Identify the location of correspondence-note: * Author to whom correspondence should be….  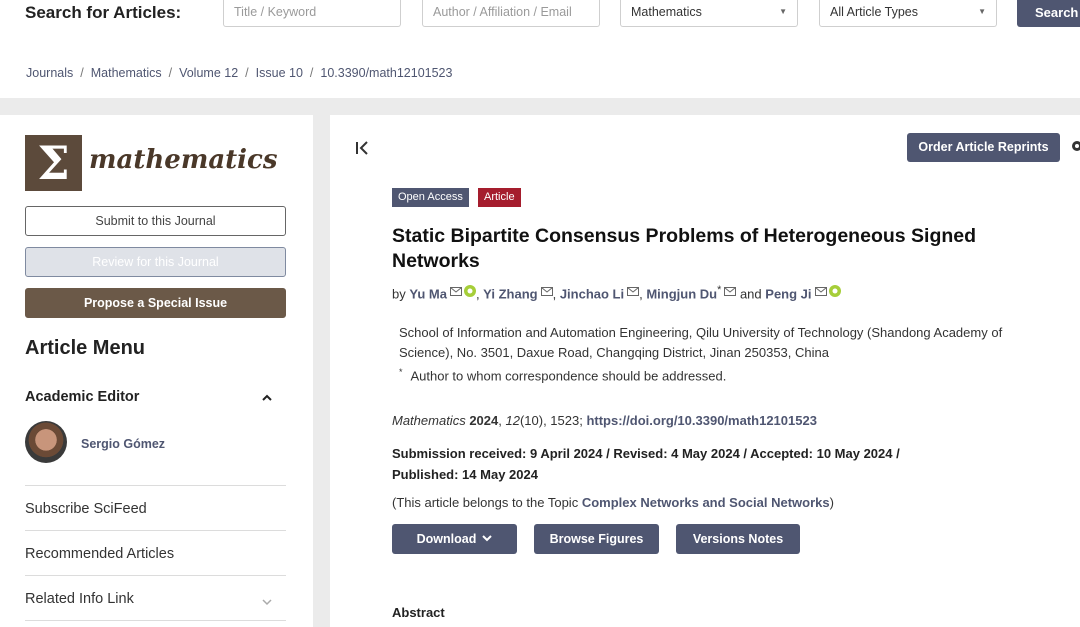
(562, 375).